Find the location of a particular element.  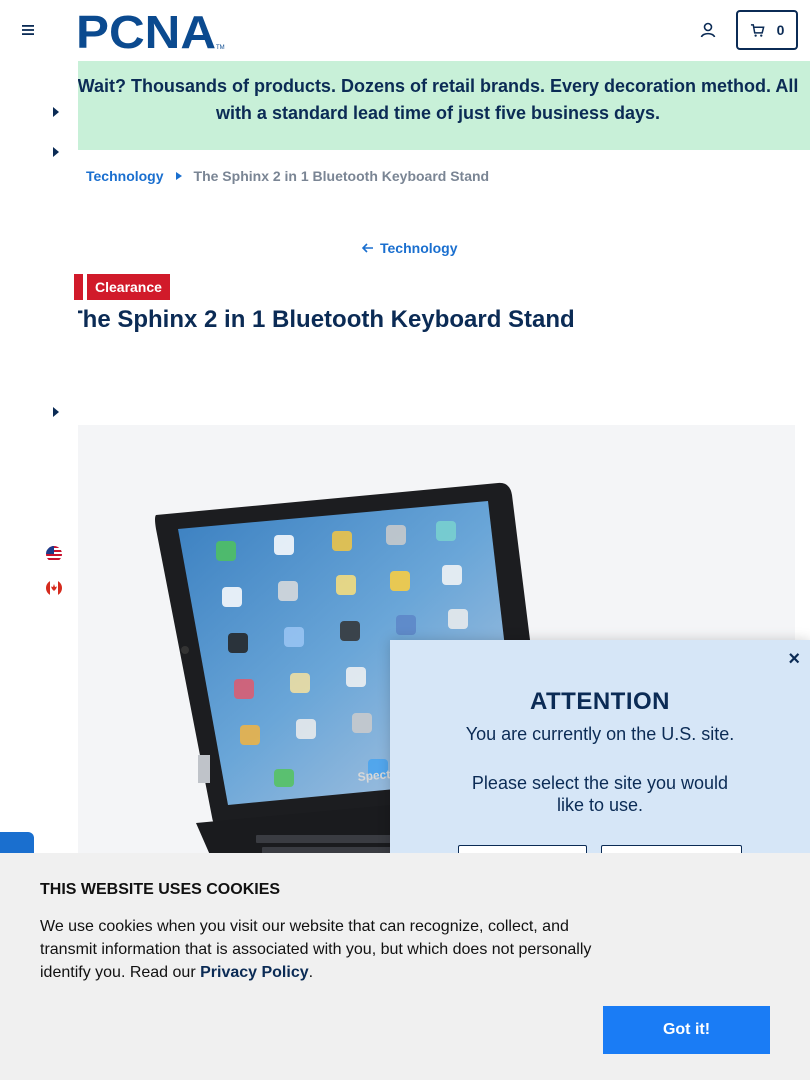

cart-icon is located at coordinates (757, 30).